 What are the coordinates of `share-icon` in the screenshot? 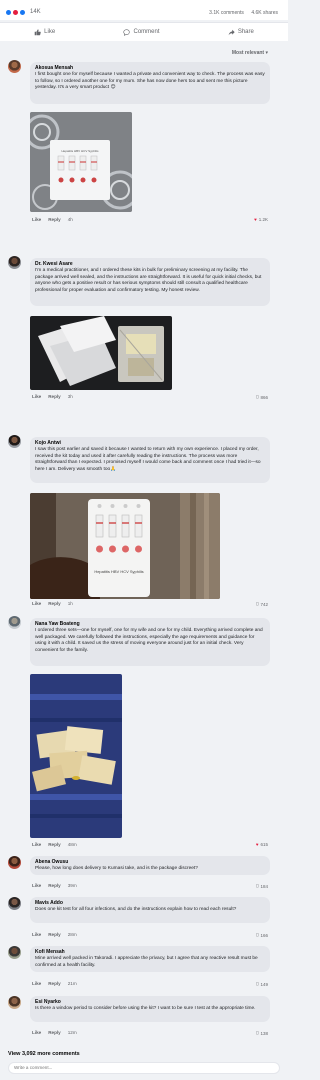 It's located at (231, 32).